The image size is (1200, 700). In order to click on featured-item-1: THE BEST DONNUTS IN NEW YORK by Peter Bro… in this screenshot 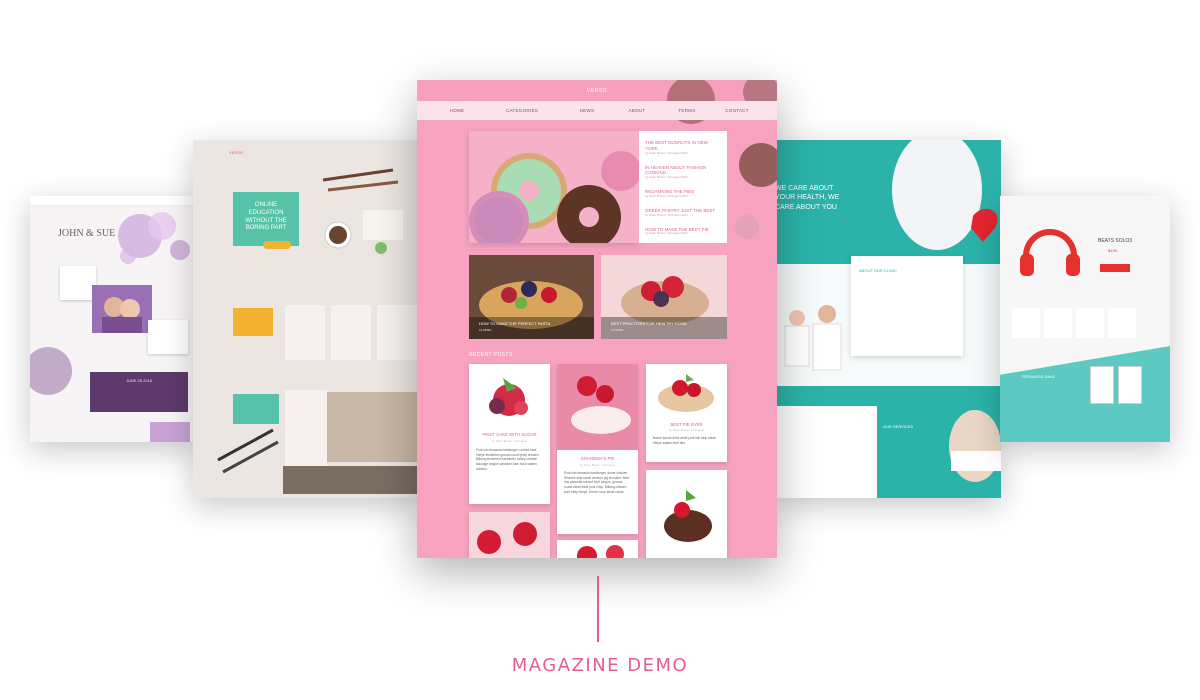, I will do `click(683, 148)`.